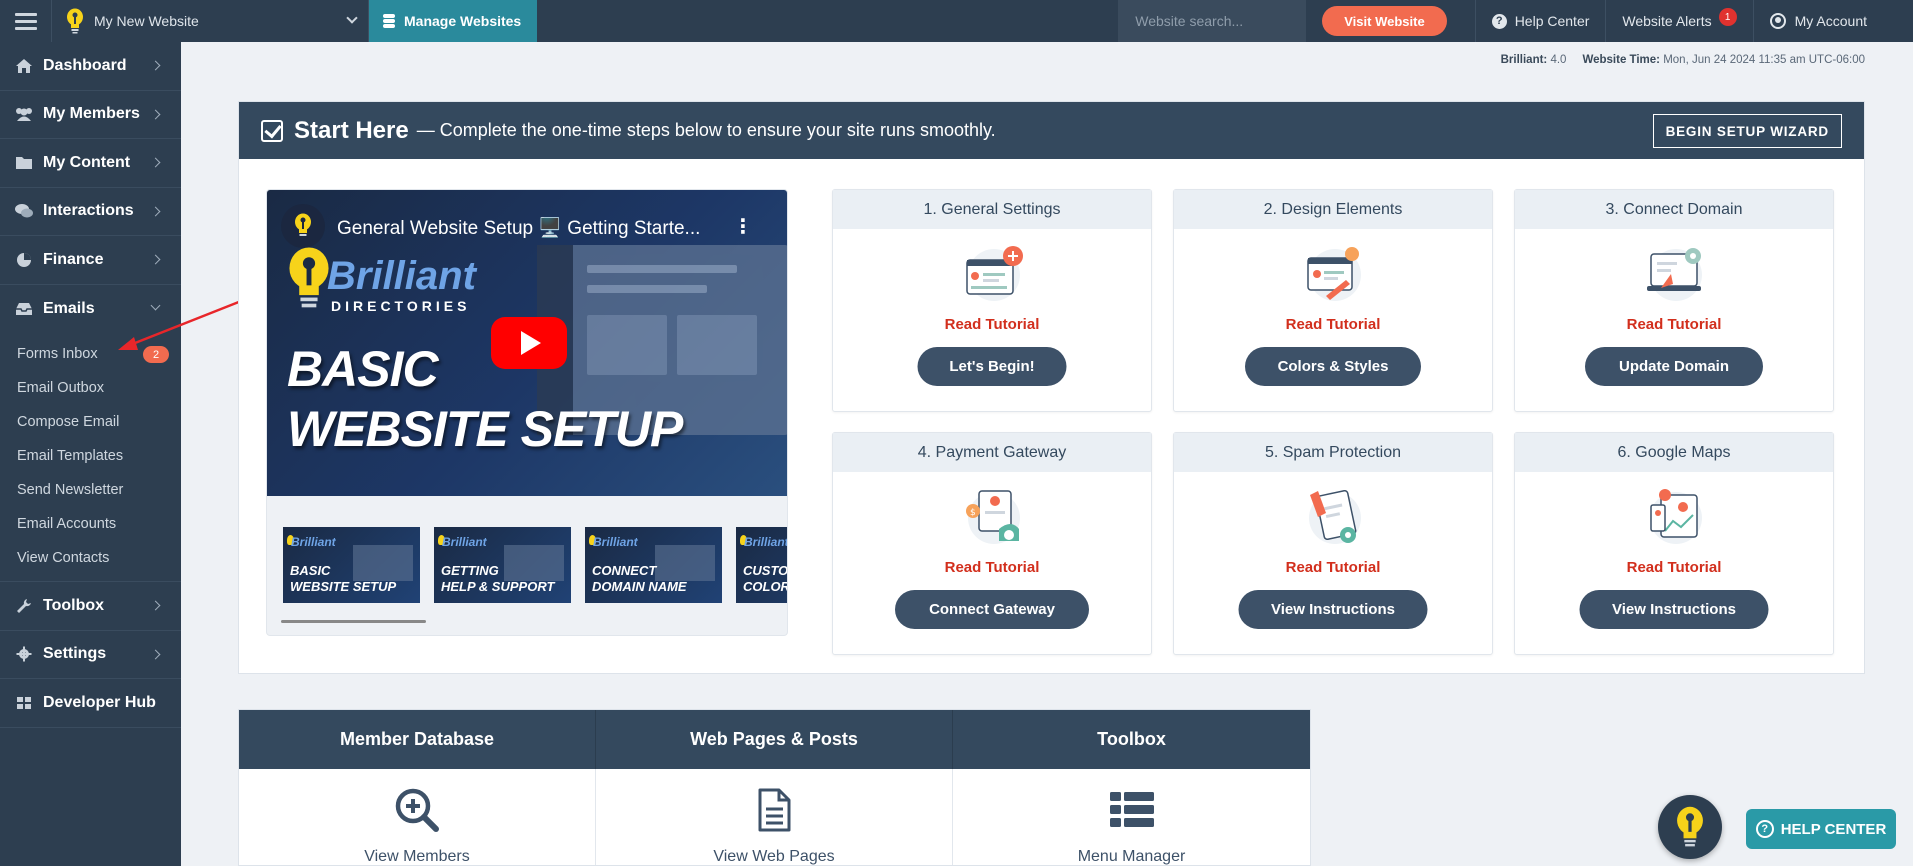  I want to click on view-members-label: View Members, so click(417, 856).